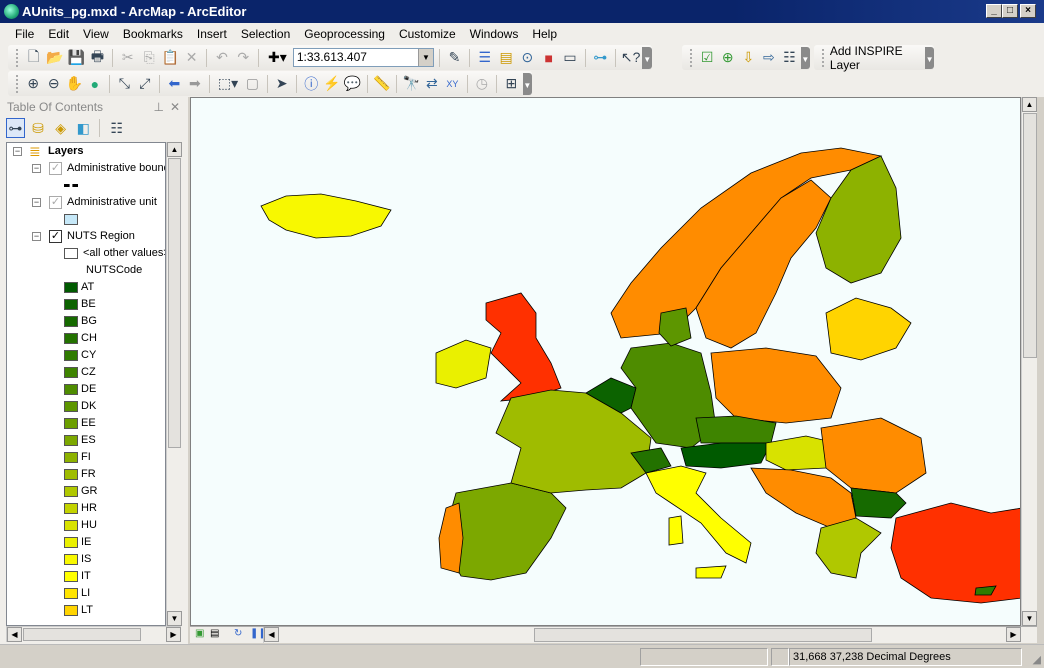  I want to click on list-by-visibility-icon: ◈, so click(60, 128).